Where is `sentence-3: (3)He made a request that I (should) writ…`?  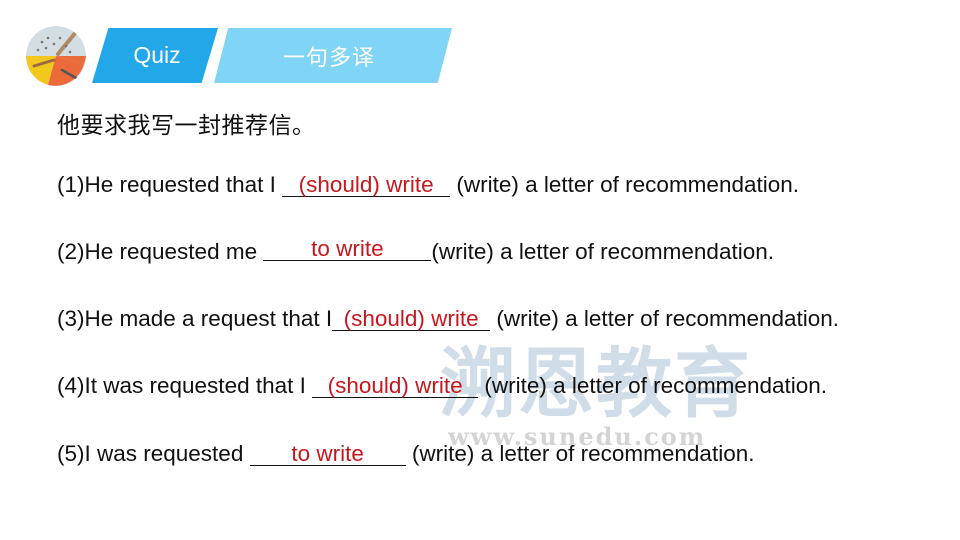 sentence-3: (3)He made a request that I (should) writ… is located at coordinates (448, 319).